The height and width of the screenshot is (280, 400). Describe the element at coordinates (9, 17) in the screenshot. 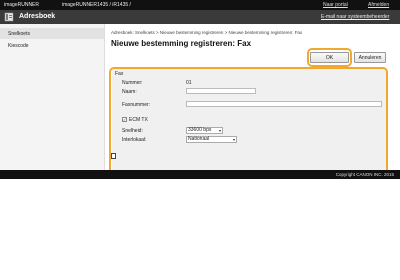

I see `address-book-icon` at that location.